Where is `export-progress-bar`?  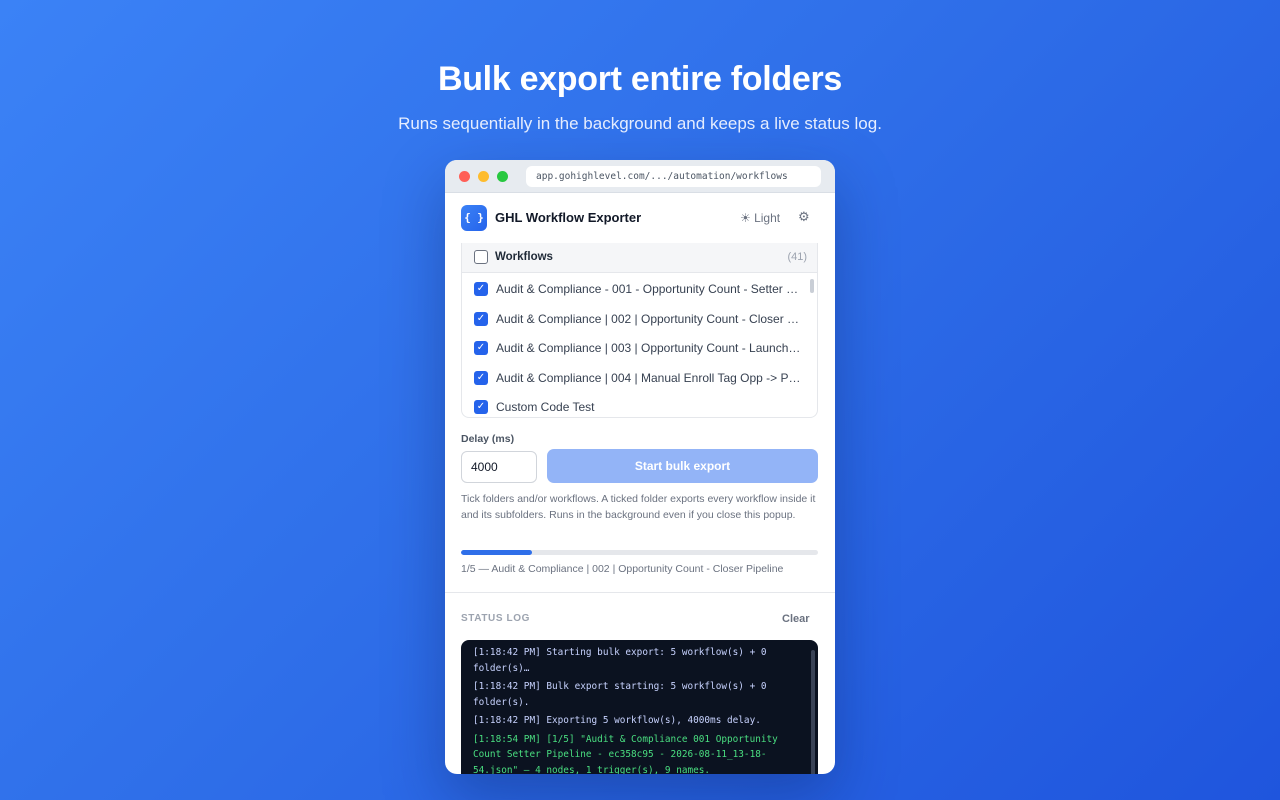
export-progress-bar is located at coordinates (639, 552).